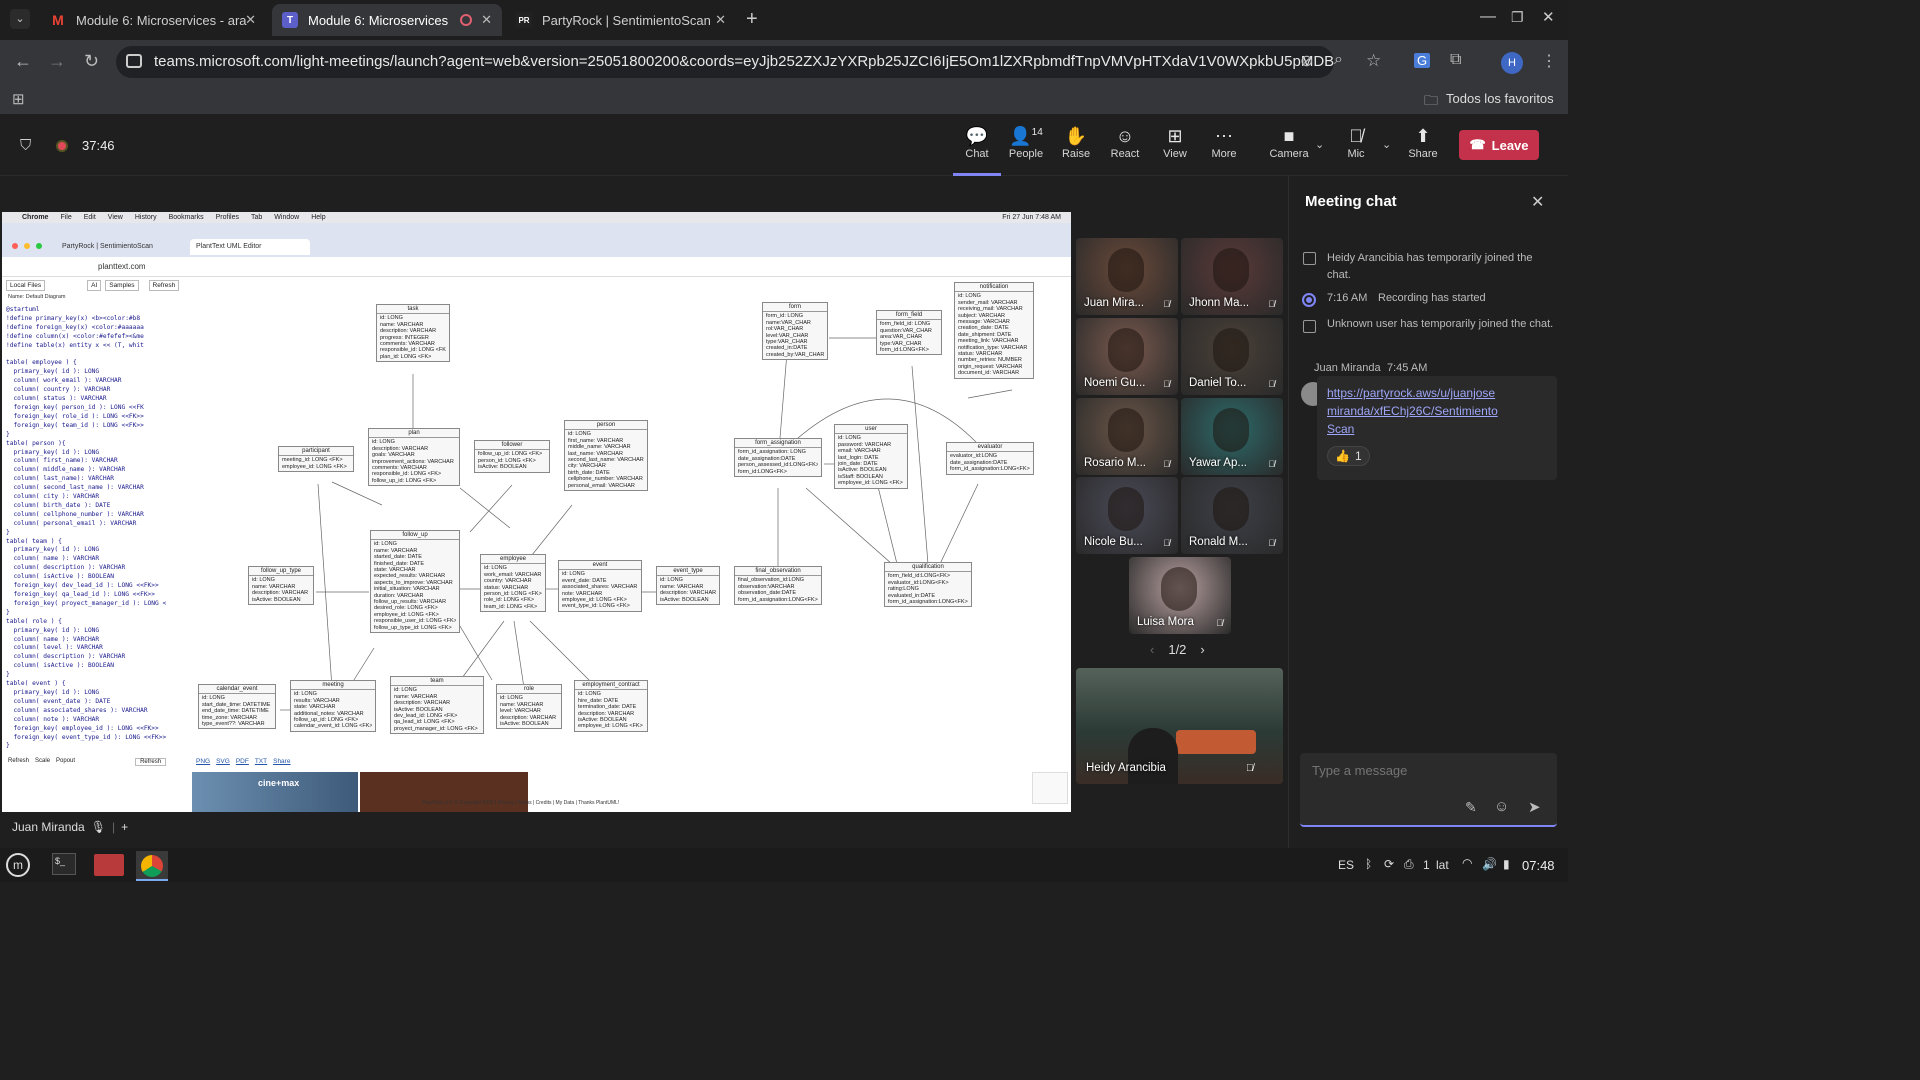  I want to click on mic-button: 🎙̸ Mic, so click(1356, 143).